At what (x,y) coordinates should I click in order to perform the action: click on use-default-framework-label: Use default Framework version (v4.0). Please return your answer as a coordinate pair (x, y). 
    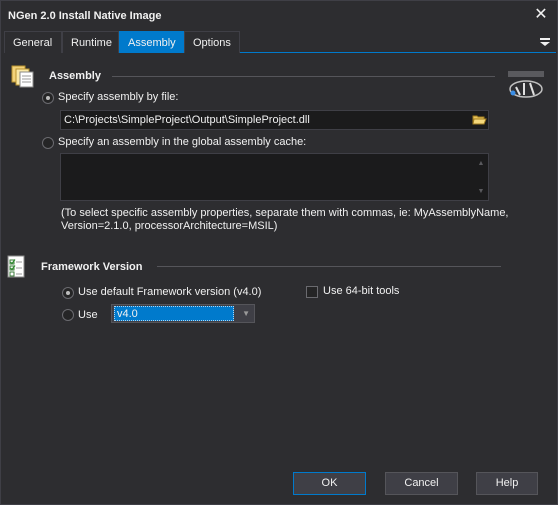
    Looking at the image, I should click on (170, 292).